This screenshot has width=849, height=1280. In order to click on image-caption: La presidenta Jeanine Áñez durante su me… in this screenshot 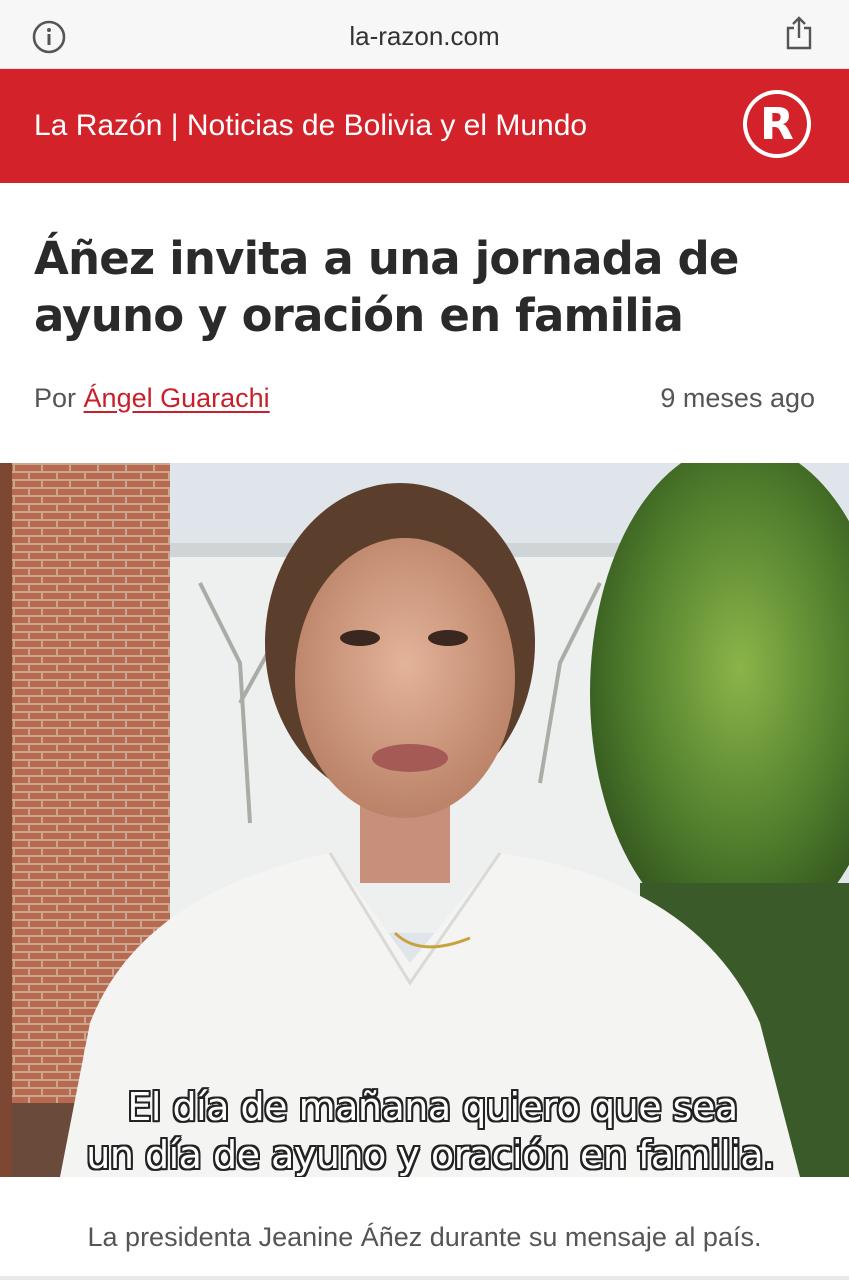, I will do `click(424, 1237)`.